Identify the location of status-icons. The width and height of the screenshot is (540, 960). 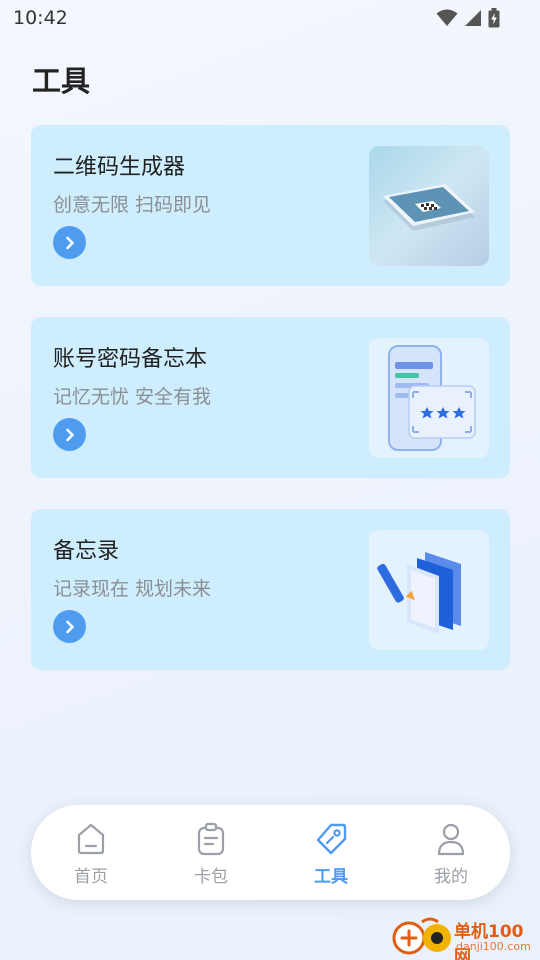
(468, 18).